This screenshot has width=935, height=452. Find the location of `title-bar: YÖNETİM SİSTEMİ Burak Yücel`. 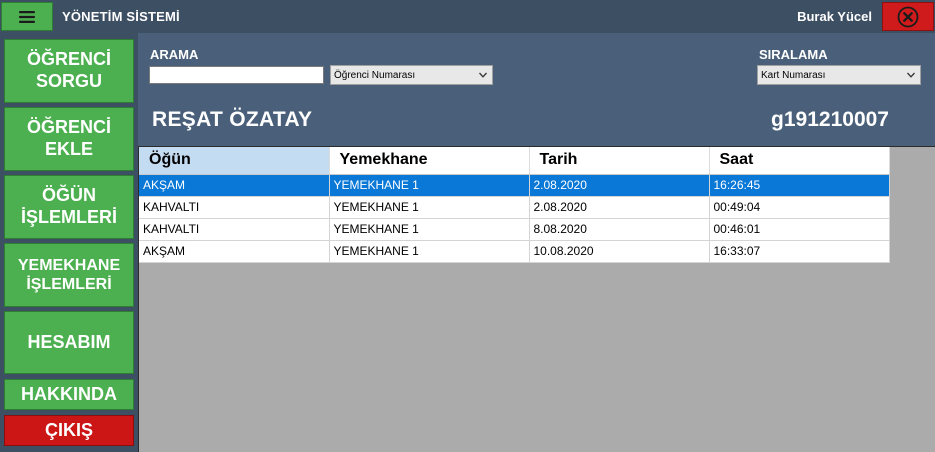

title-bar: YÖNETİM SİSTEMİ Burak Yücel is located at coordinates (467, 16).